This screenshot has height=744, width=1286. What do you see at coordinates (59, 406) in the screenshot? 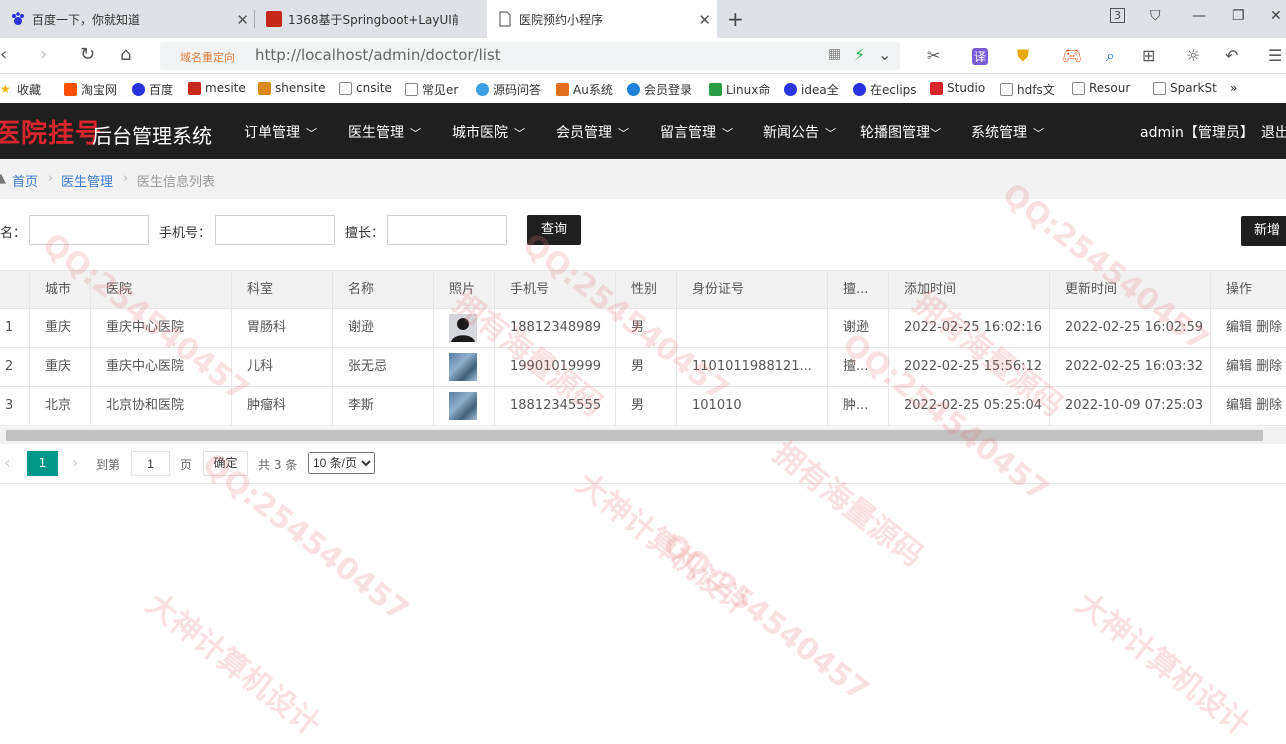
I see `cell-city: 北京` at bounding box center [59, 406].